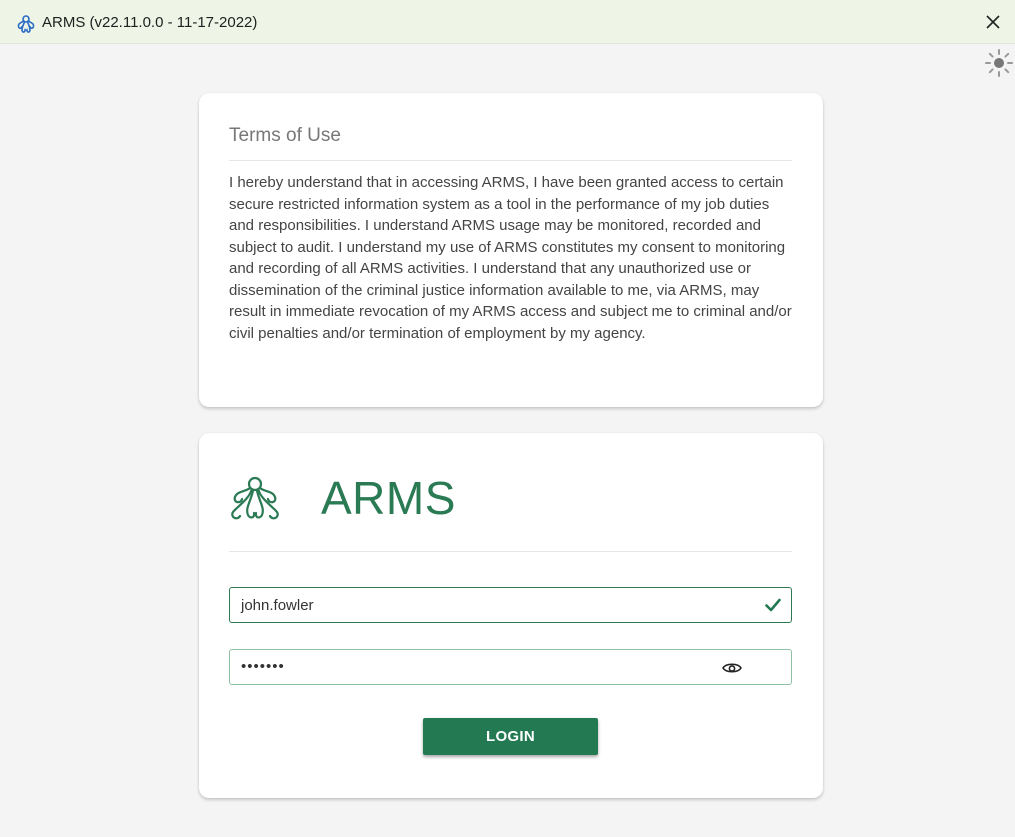 This screenshot has height=837, width=1015. What do you see at coordinates (263, 666) in the screenshot?
I see `password-value: •••••••` at bounding box center [263, 666].